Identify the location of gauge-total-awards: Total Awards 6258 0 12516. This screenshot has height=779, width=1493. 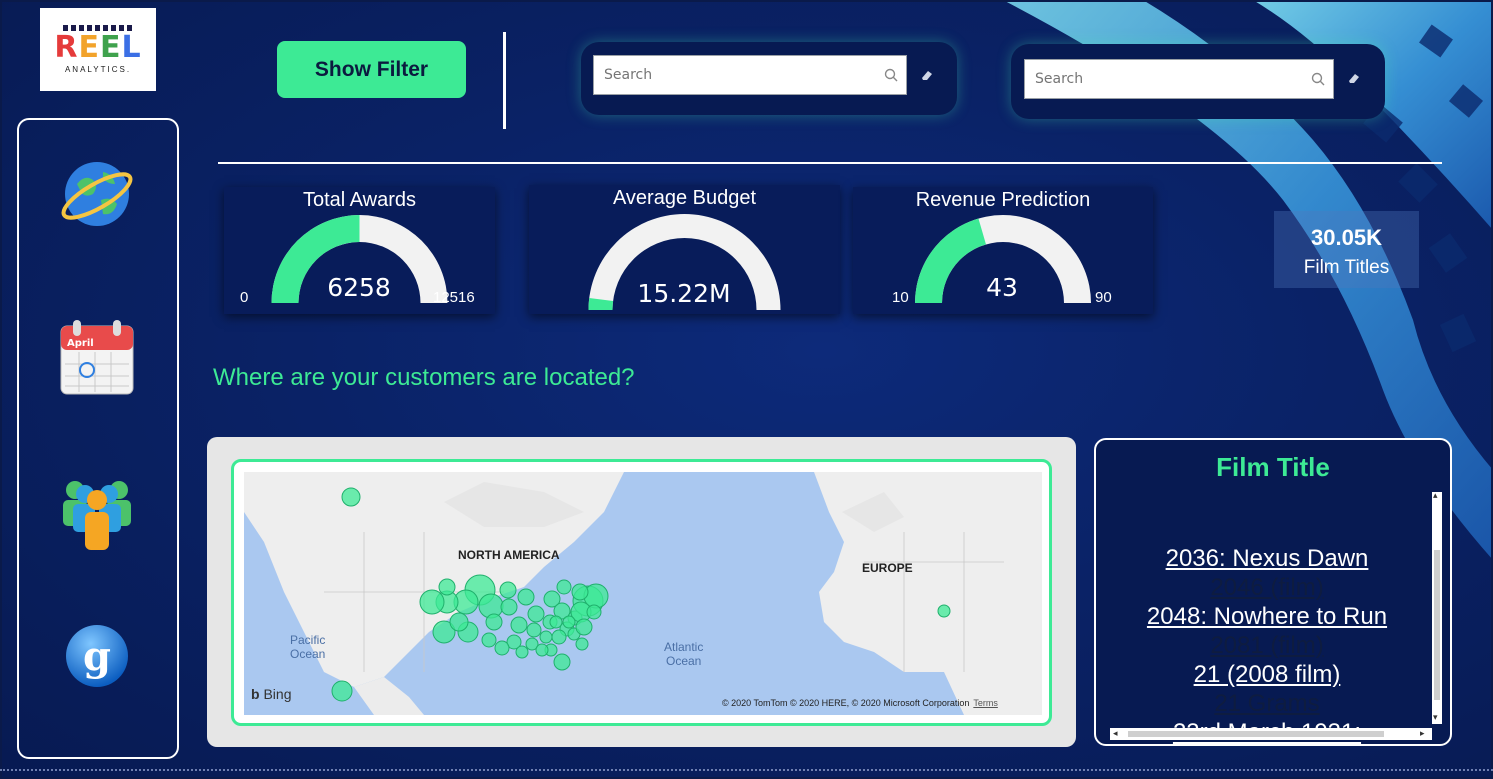
(359, 250).